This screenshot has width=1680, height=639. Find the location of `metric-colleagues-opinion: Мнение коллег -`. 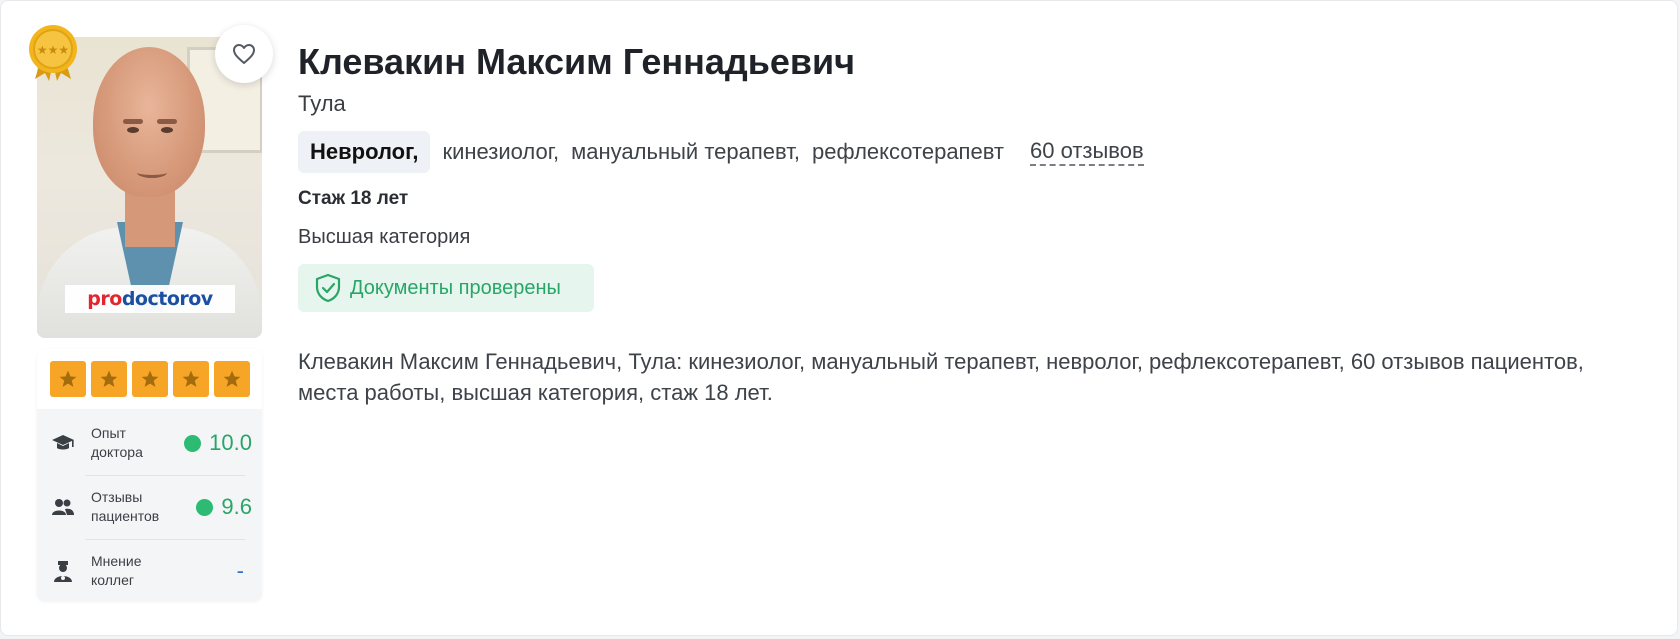

metric-colleagues-opinion: Мнение коллег - is located at coordinates (149, 571).